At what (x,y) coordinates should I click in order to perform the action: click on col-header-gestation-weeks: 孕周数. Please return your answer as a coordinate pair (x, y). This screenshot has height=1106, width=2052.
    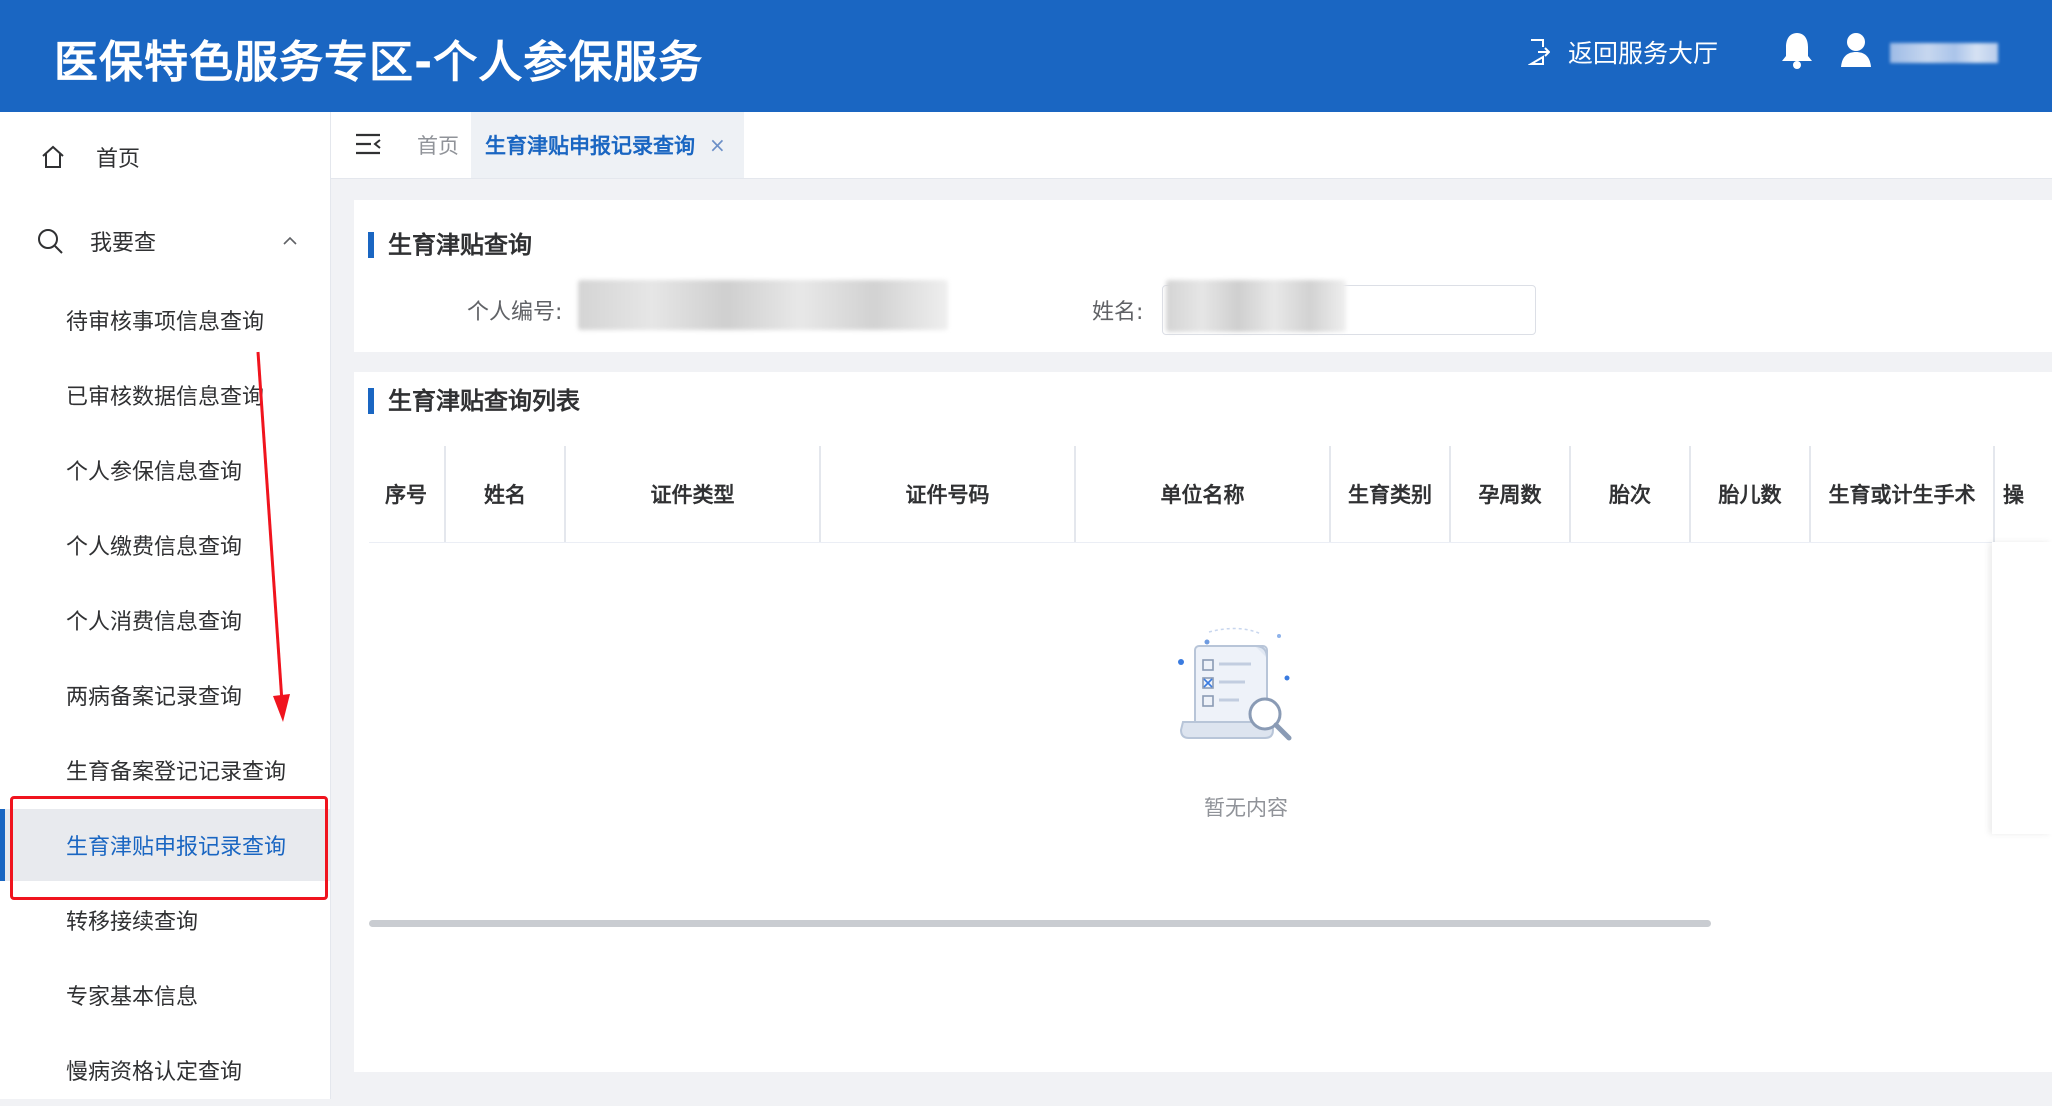
    Looking at the image, I should click on (1511, 494).